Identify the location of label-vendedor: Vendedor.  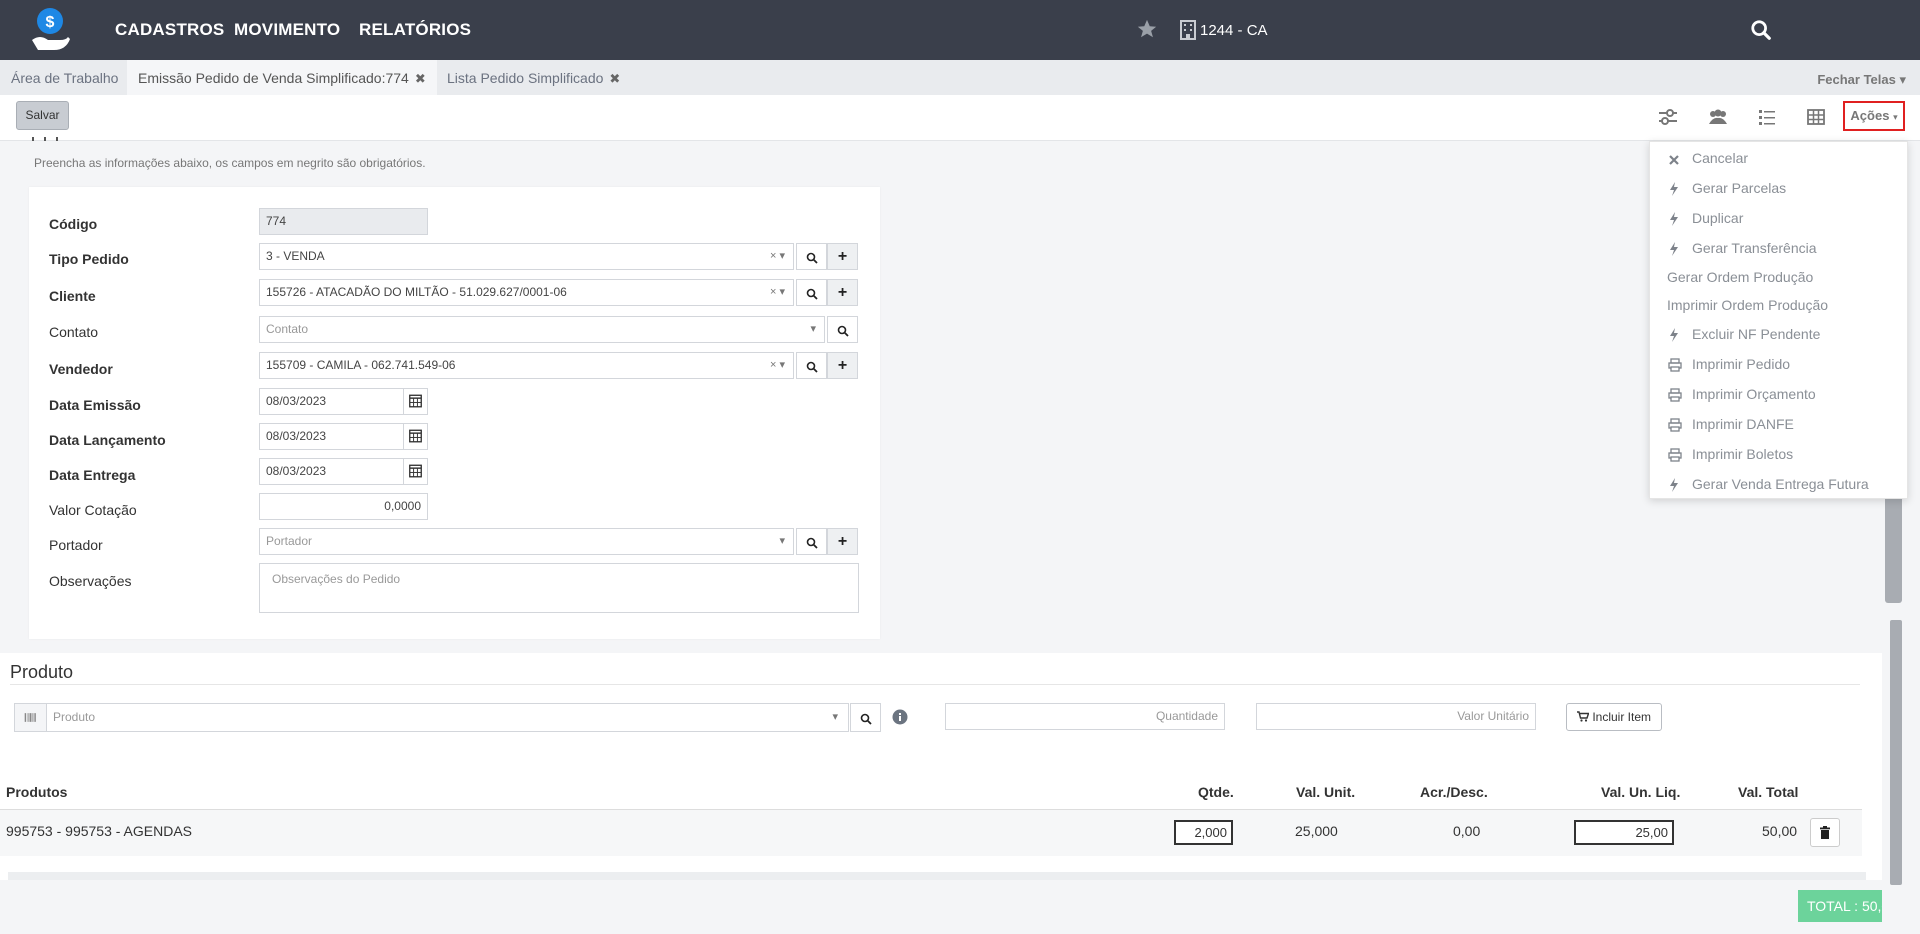
(81, 369).